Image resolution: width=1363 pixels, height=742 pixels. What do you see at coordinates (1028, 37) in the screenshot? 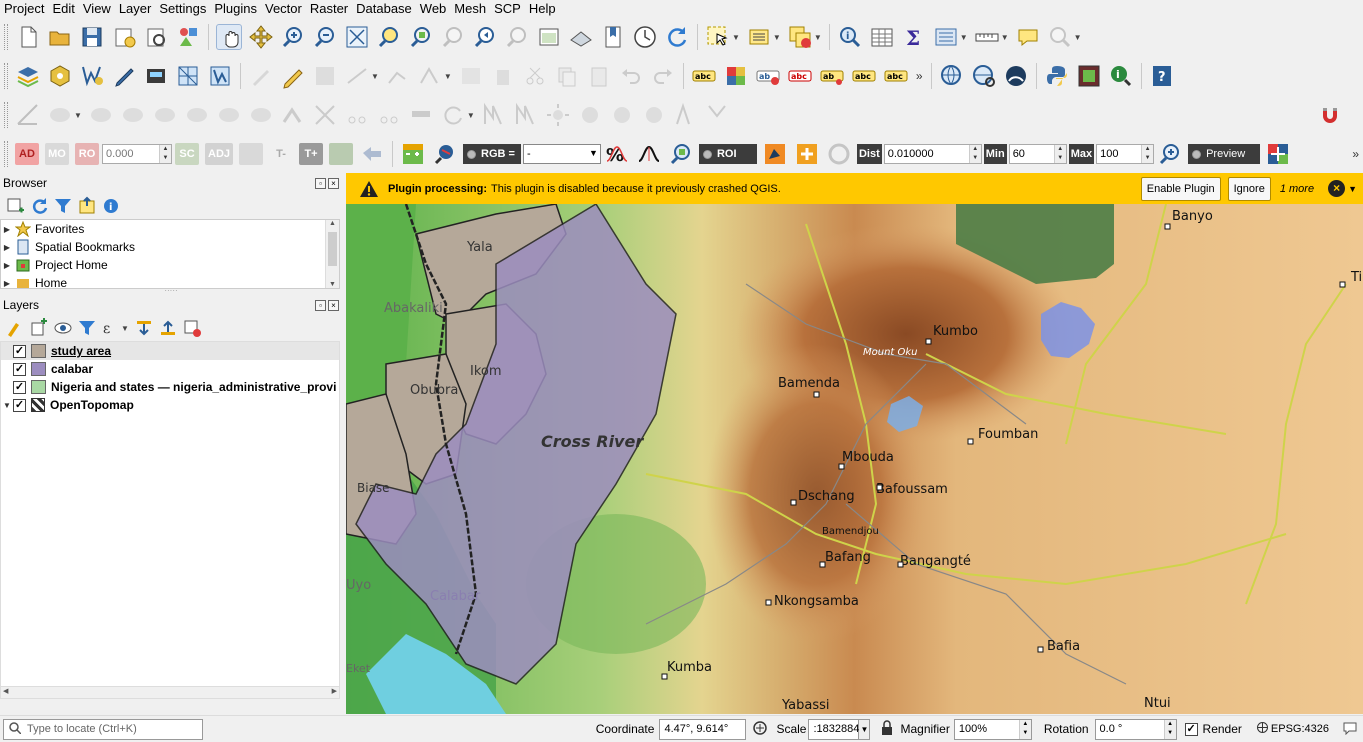
I see `map-tips-icon` at bounding box center [1028, 37].